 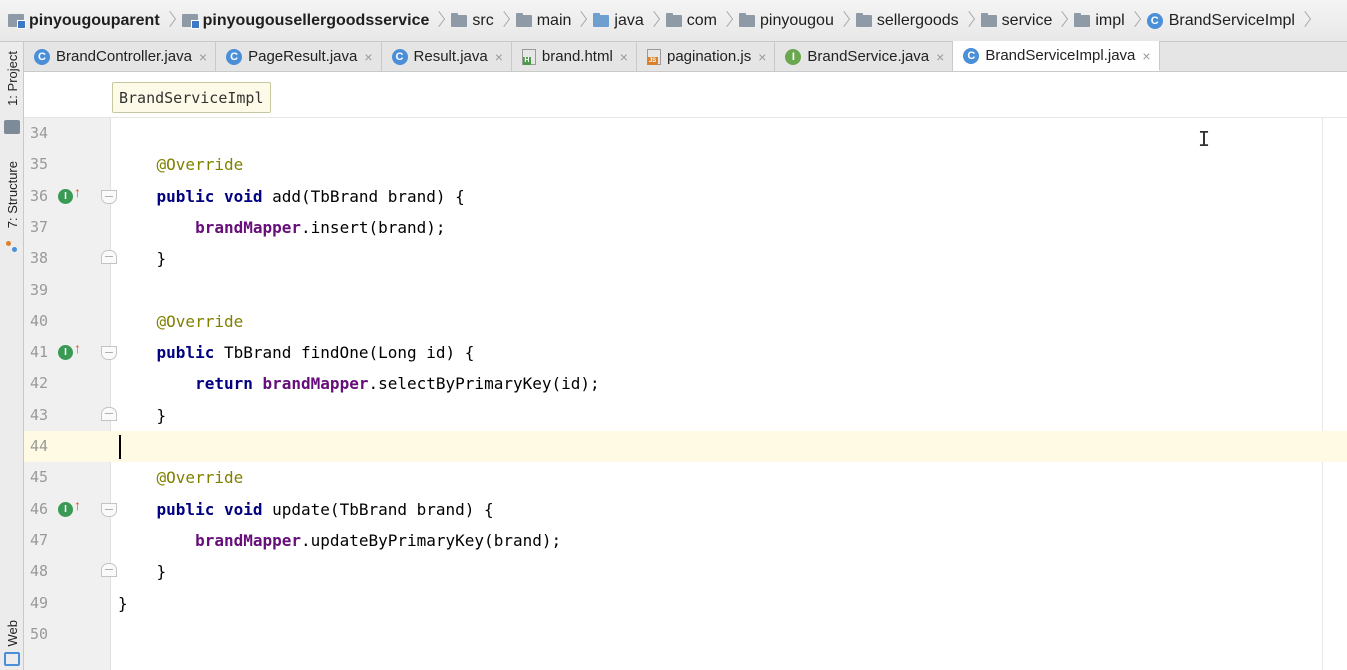 I want to click on breadcrumb-item: com, so click(x=702, y=21).